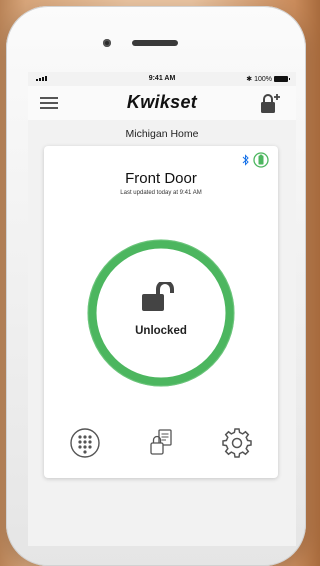 This screenshot has height=566, width=320. I want to click on lock-toggle-button: Unlocked, so click(161, 313).